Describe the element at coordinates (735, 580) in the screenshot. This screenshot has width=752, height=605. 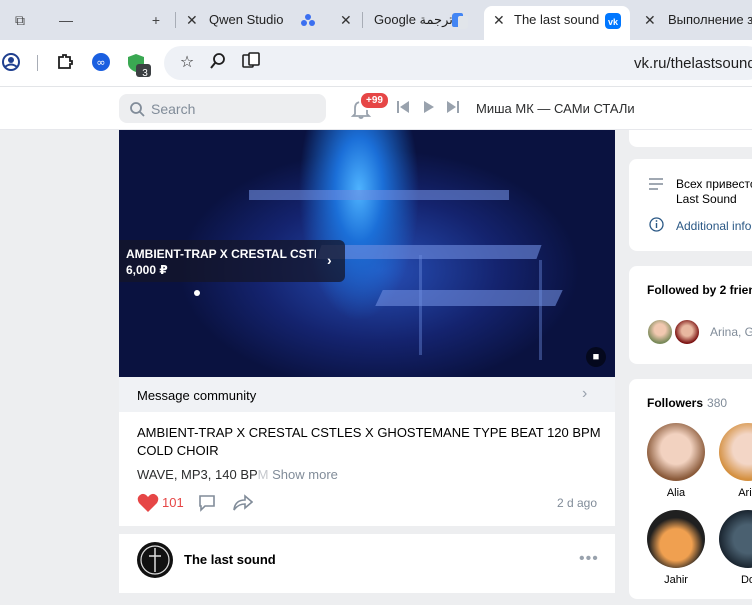
I see `follower-name: Do` at that location.